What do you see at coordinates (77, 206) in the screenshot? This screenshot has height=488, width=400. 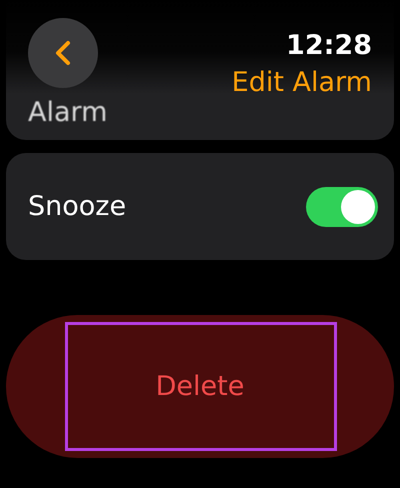 I see `setting-label: Snooze` at bounding box center [77, 206].